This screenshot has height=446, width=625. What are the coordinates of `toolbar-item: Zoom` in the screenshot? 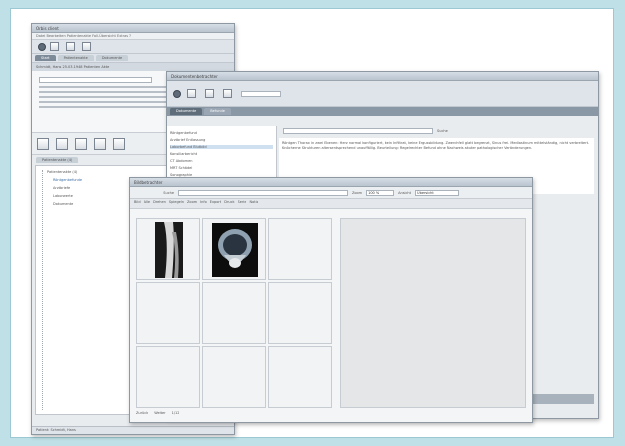 It's located at (192, 203).